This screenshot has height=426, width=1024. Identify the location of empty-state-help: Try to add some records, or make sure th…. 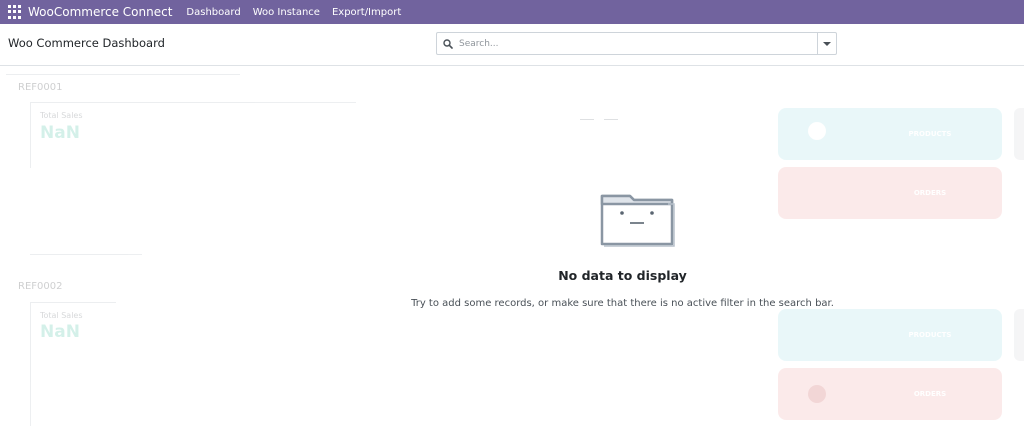
(622, 303).